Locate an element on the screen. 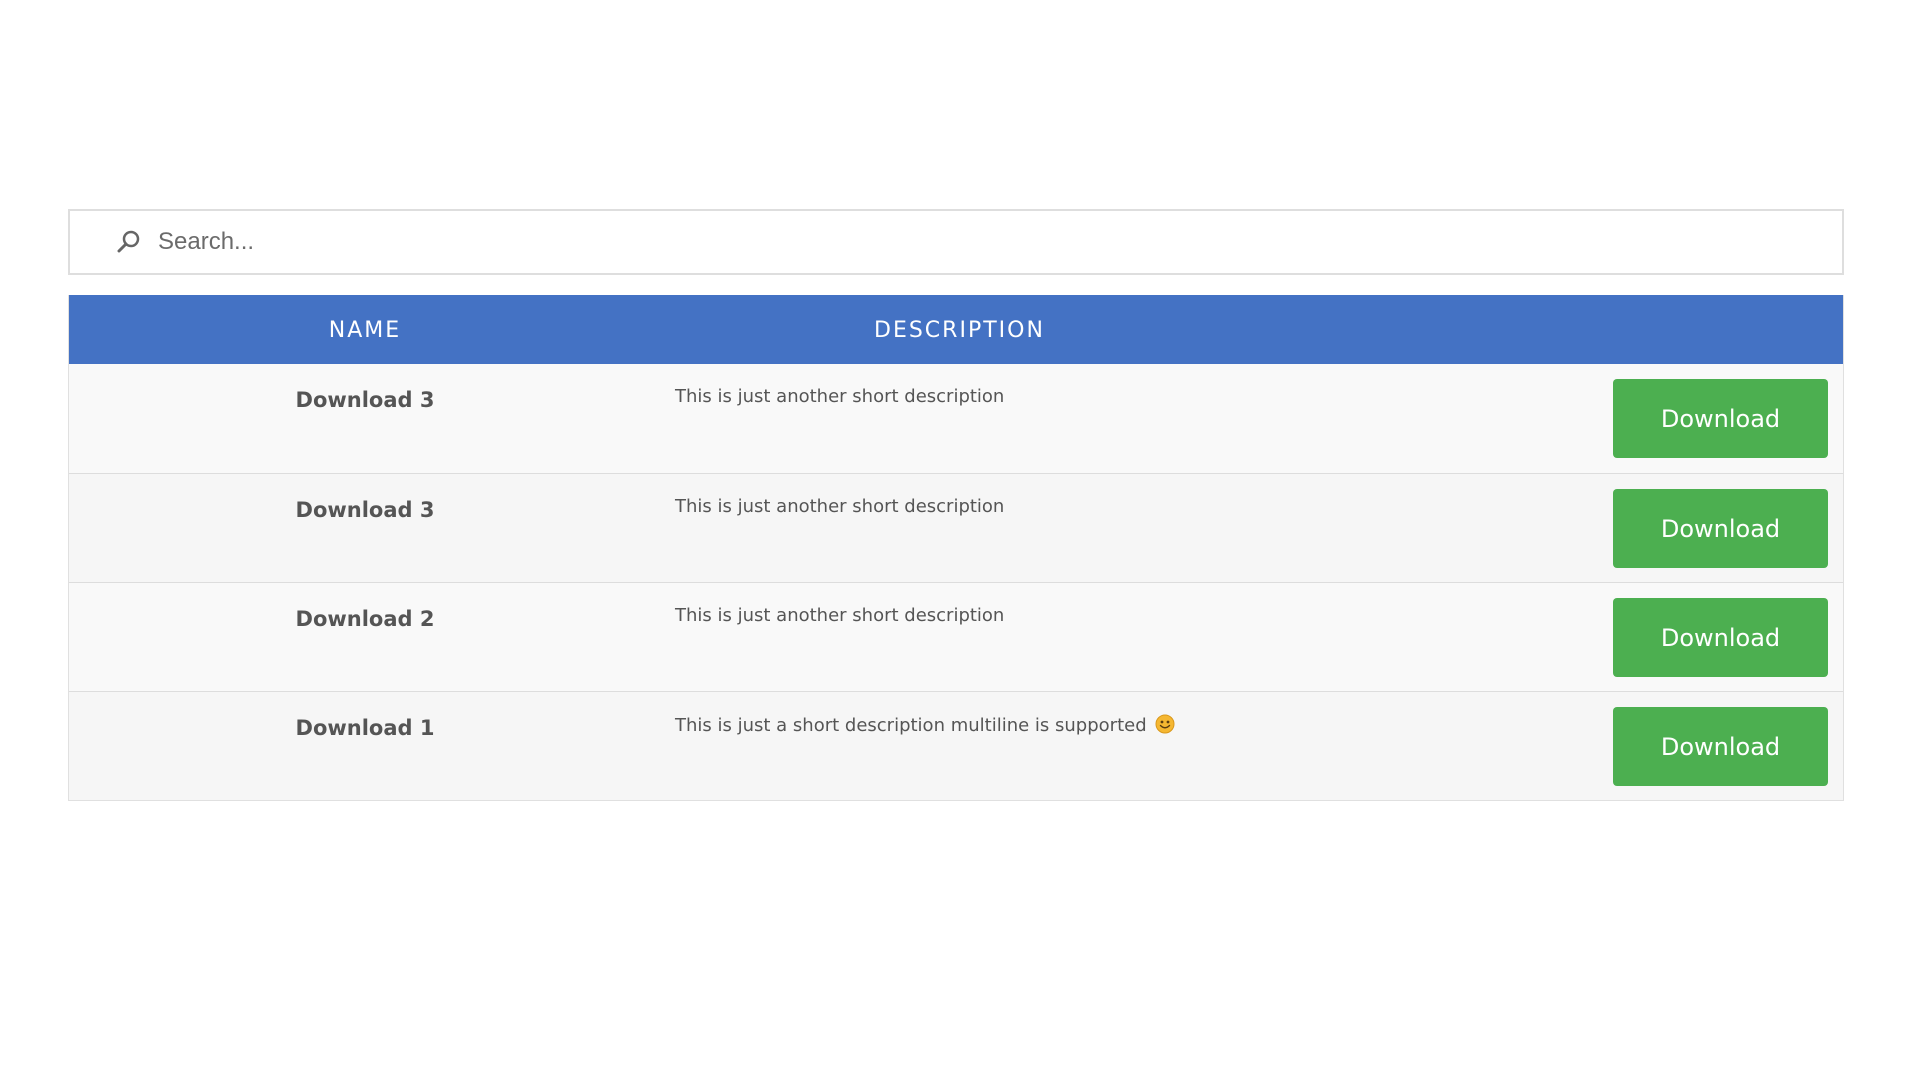  table-header: NAME DESCRIPTION is located at coordinates (956, 329).